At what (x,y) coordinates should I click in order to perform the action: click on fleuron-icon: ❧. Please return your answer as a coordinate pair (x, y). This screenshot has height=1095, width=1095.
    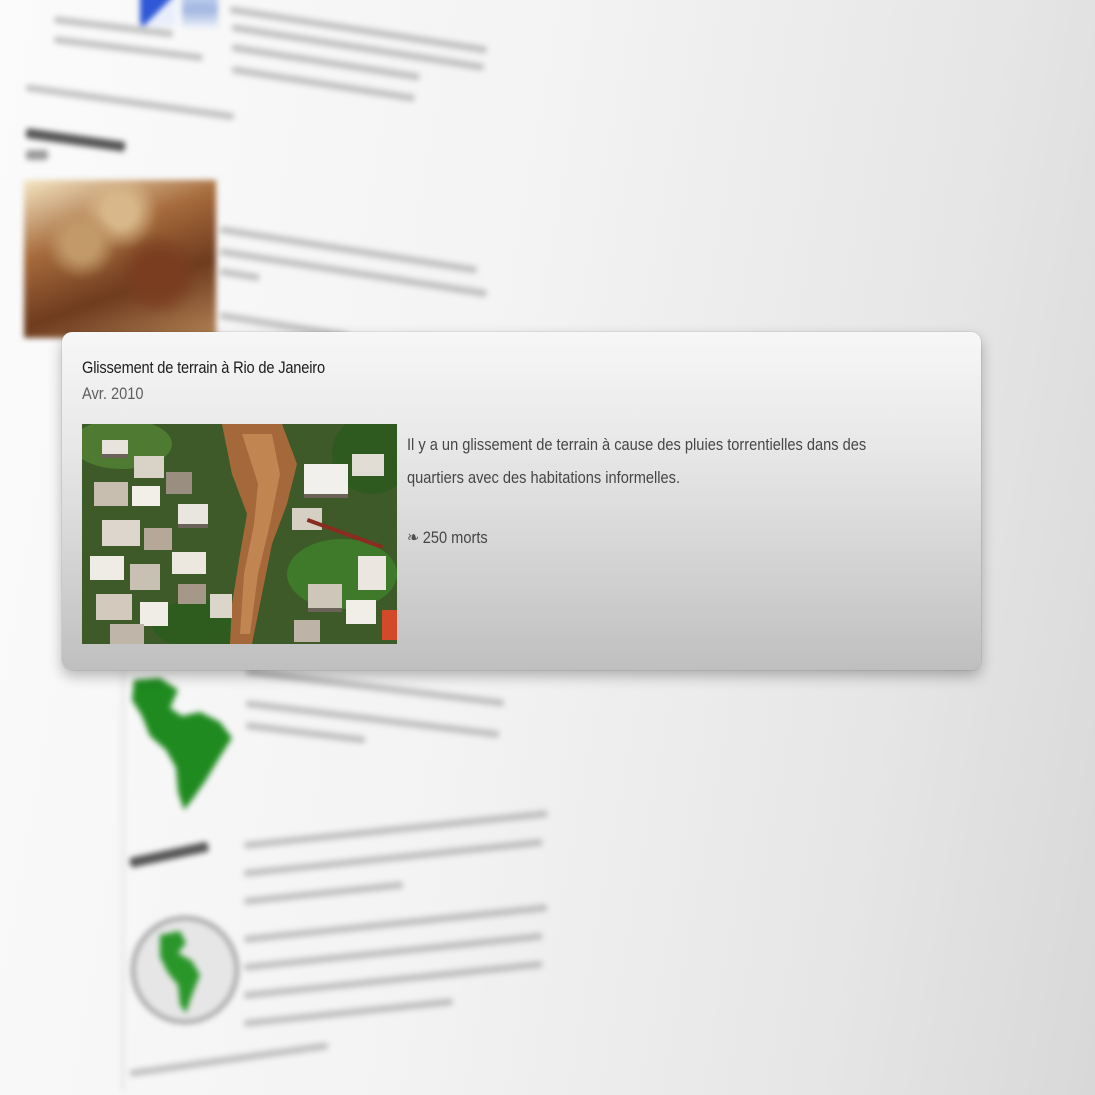
    Looking at the image, I should click on (413, 537).